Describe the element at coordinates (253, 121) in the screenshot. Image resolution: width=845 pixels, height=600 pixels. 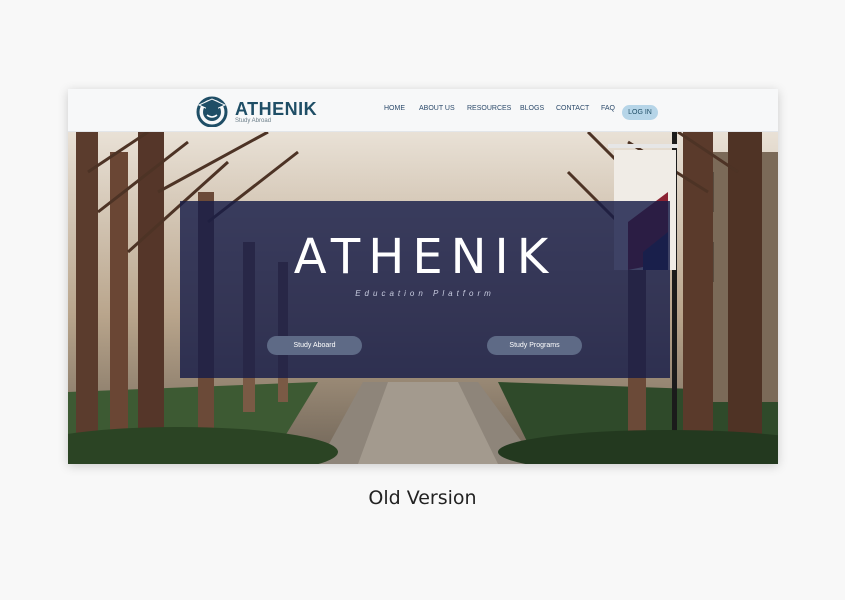
I see `brand-tagline: Study Abroad` at that location.